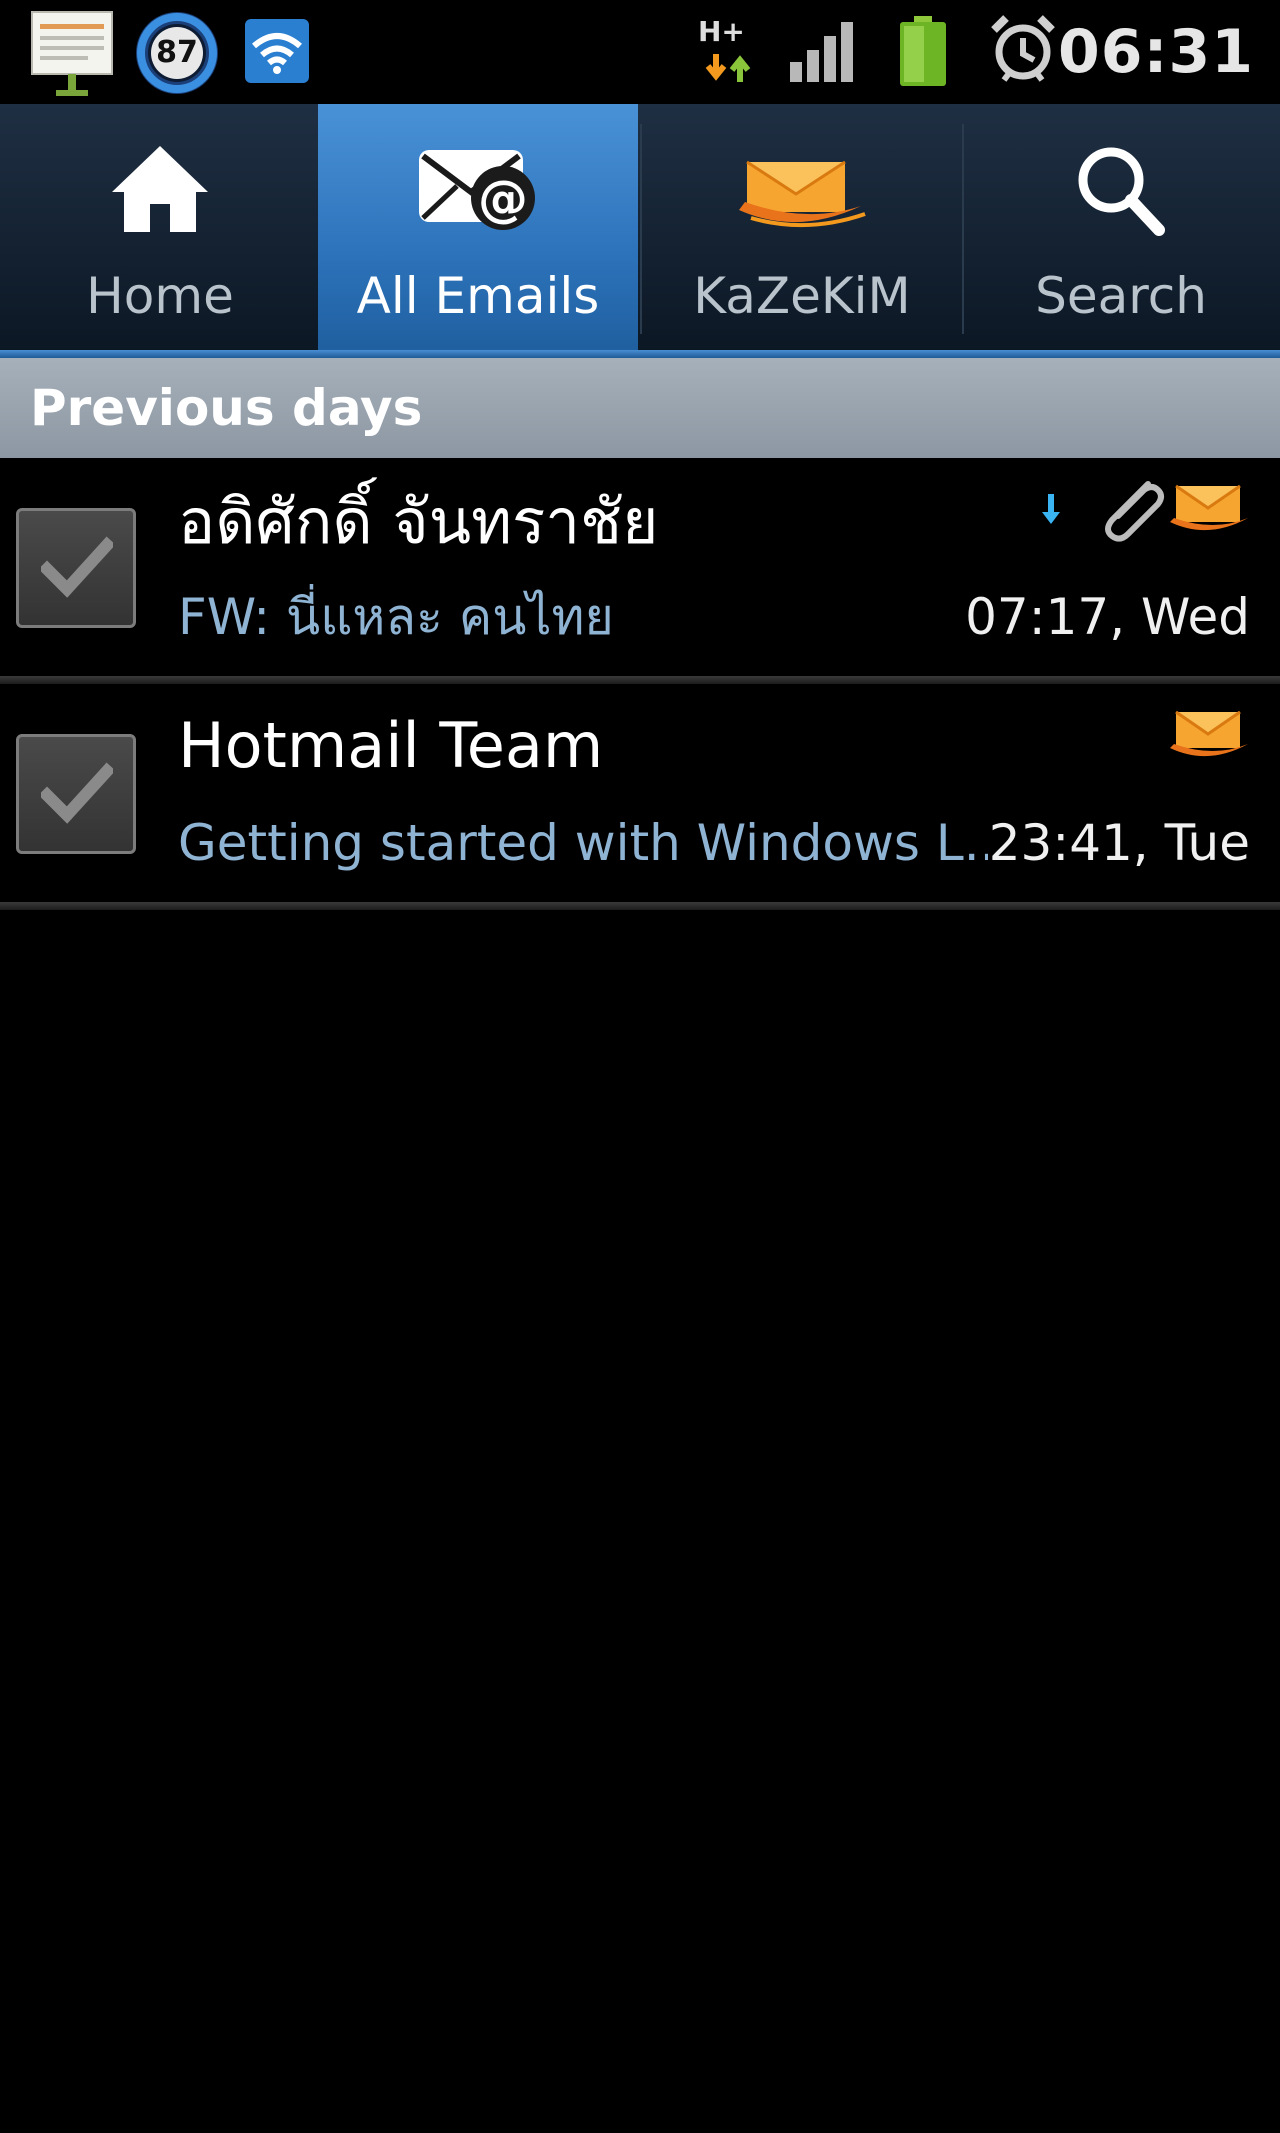  Describe the element at coordinates (418, 521) in the screenshot. I see `email-sender: อดิศักดิ์ จันทราชัย` at that location.